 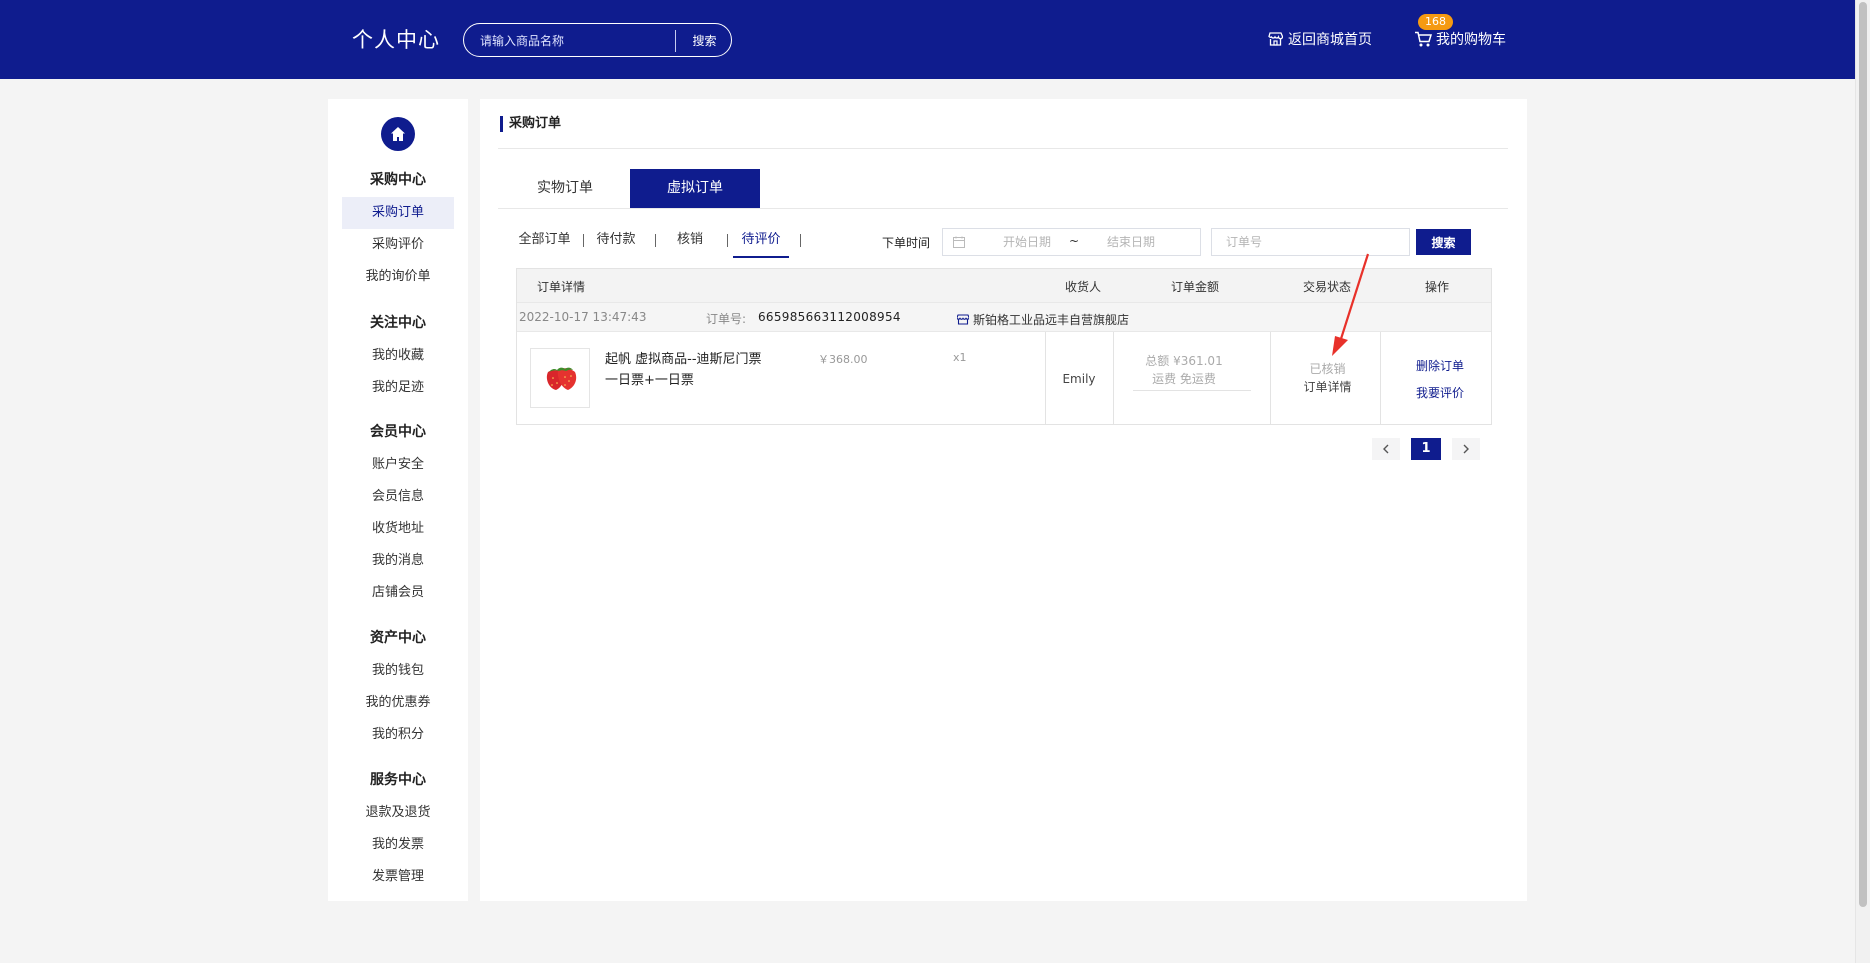 I want to click on chevron-right-icon, so click(x=1466, y=449).